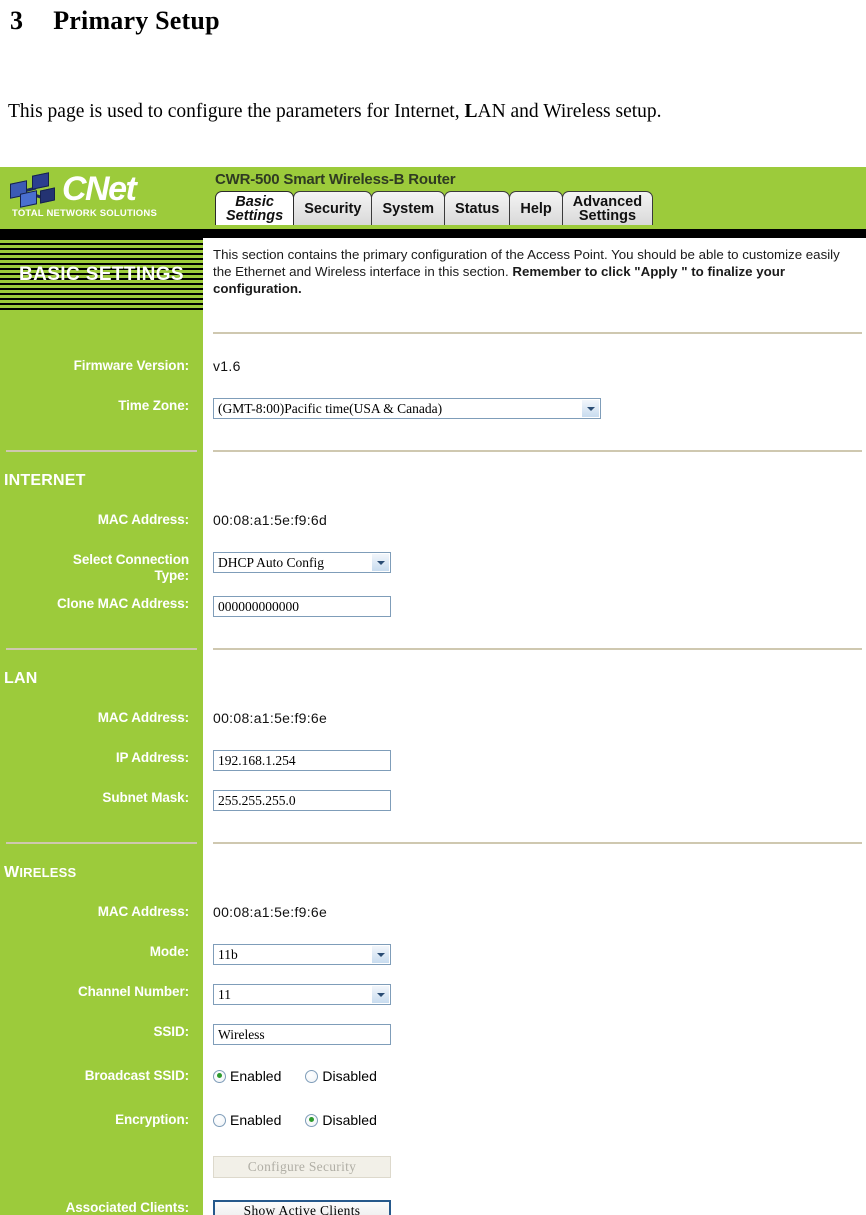 The width and height of the screenshot is (866, 1215). Describe the element at coordinates (257, 760) in the screenshot. I see `lan-ip-value: 192.168.1.254` at that location.